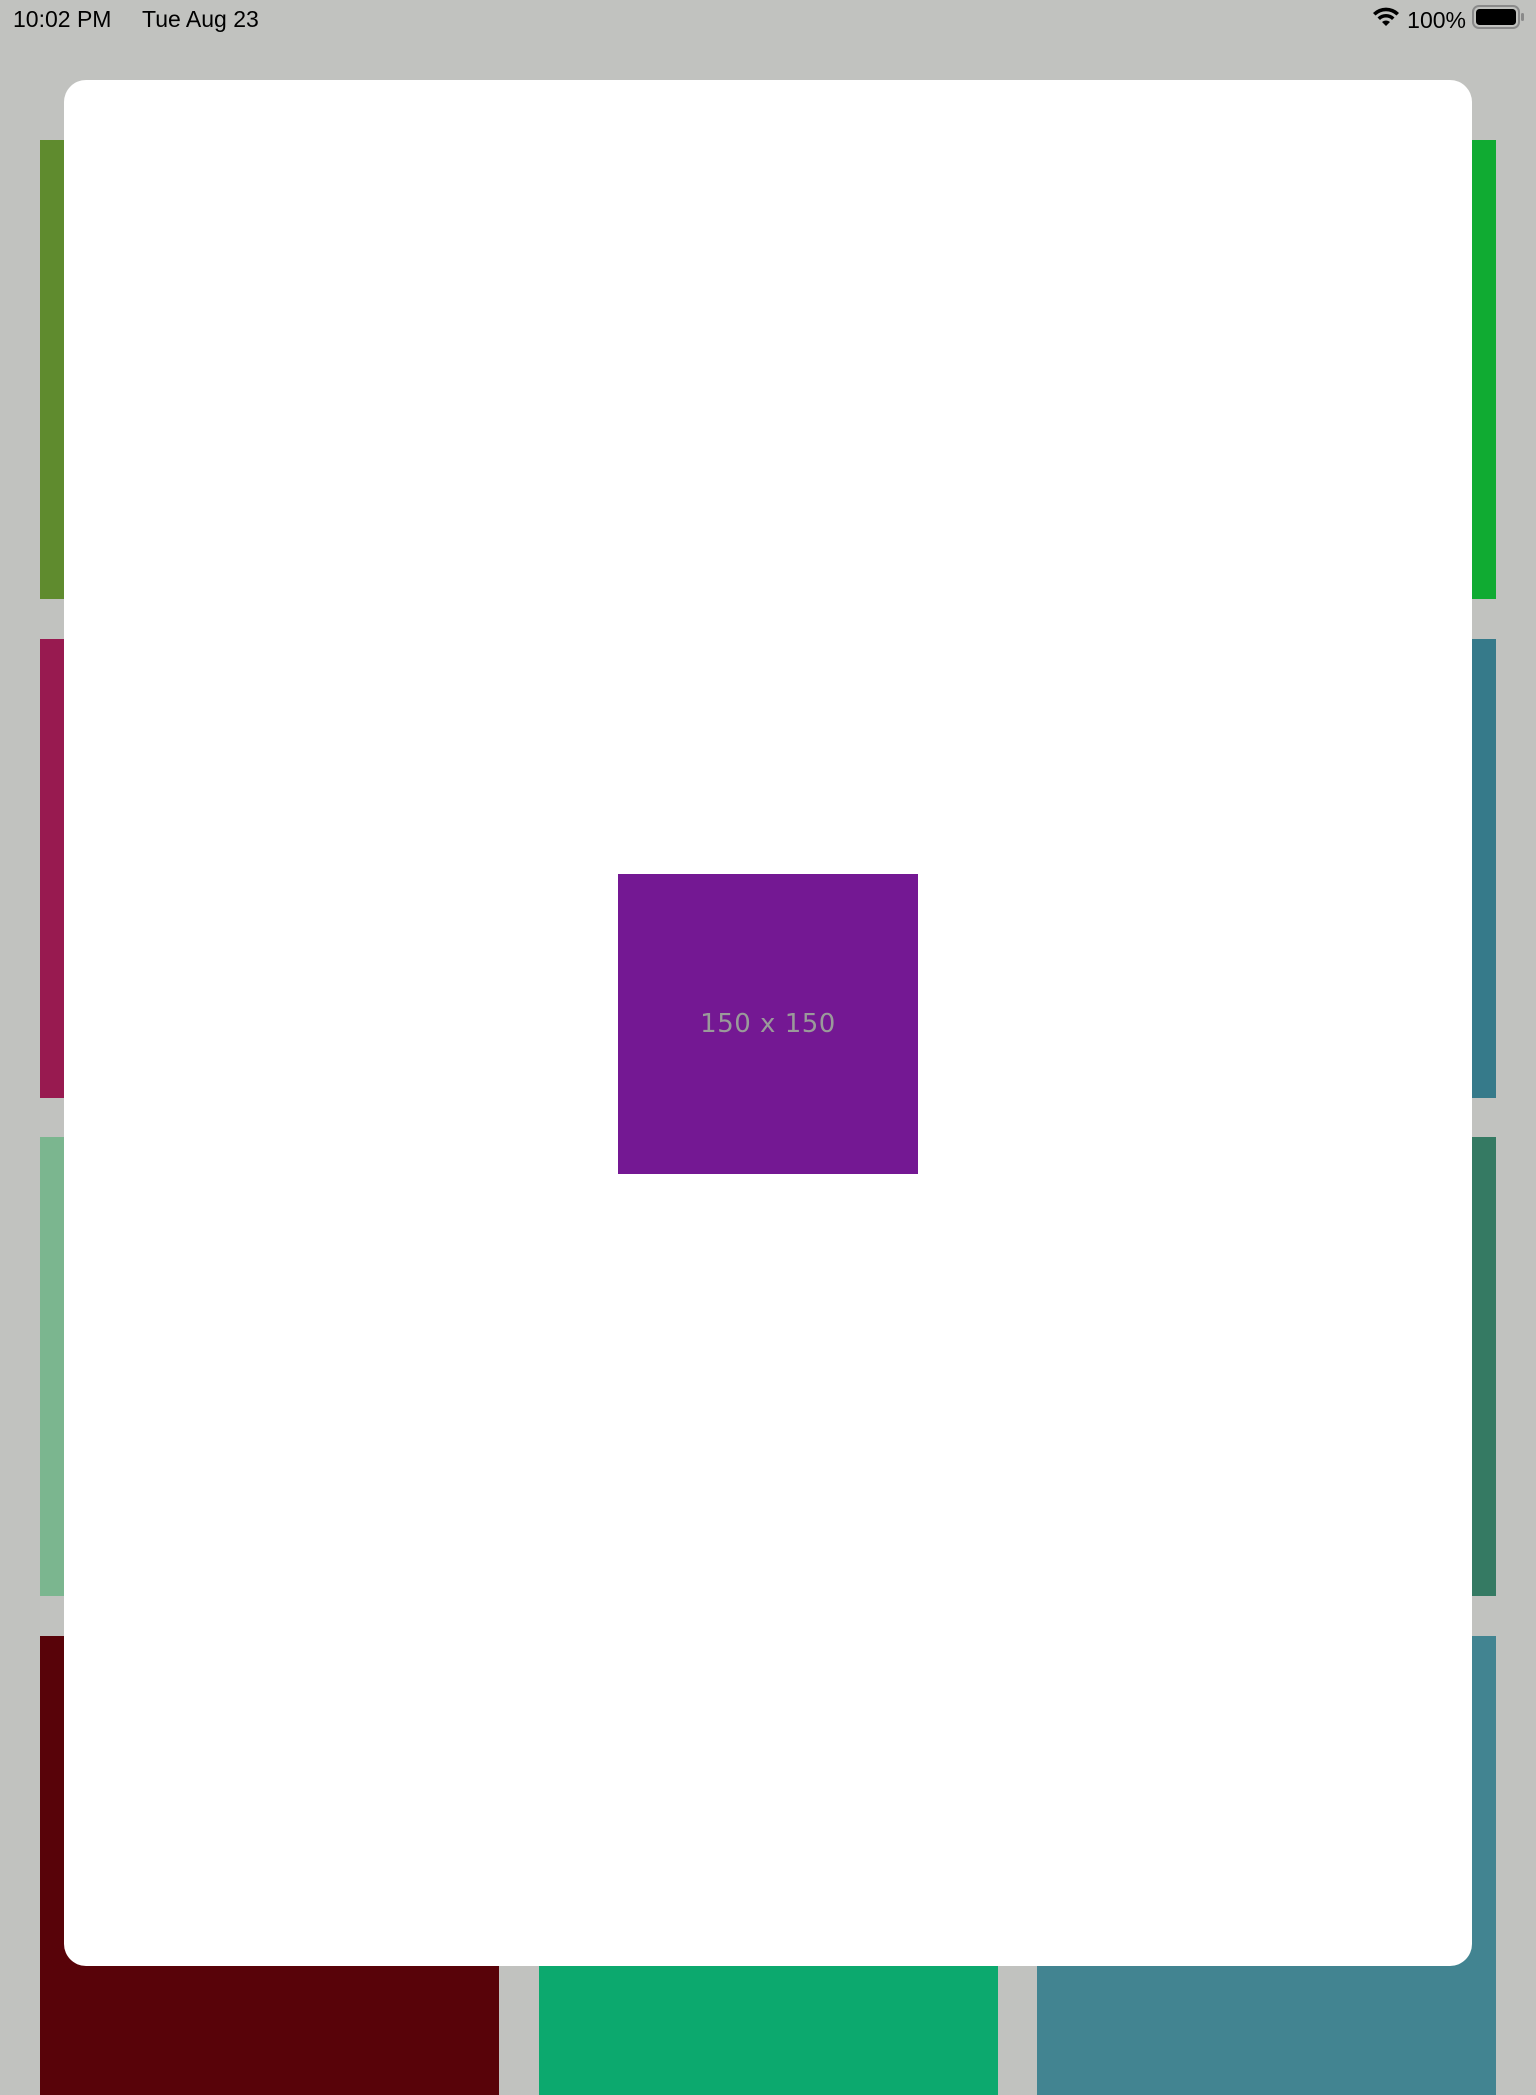 This screenshot has height=2095, width=1536. I want to click on status-bar: 10:02 PM Tue Aug 23 100%, so click(768, 20).